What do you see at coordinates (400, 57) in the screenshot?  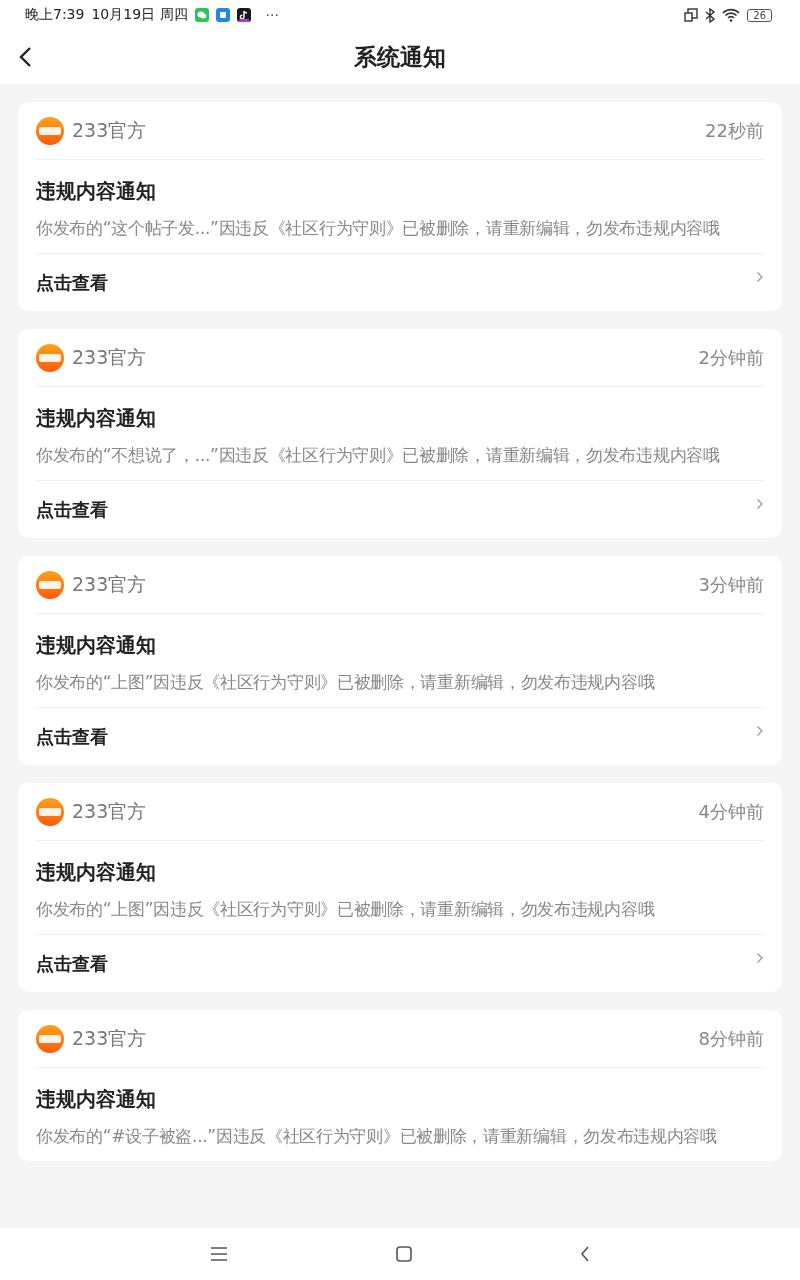 I see `page-title: 系统通知` at bounding box center [400, 57].